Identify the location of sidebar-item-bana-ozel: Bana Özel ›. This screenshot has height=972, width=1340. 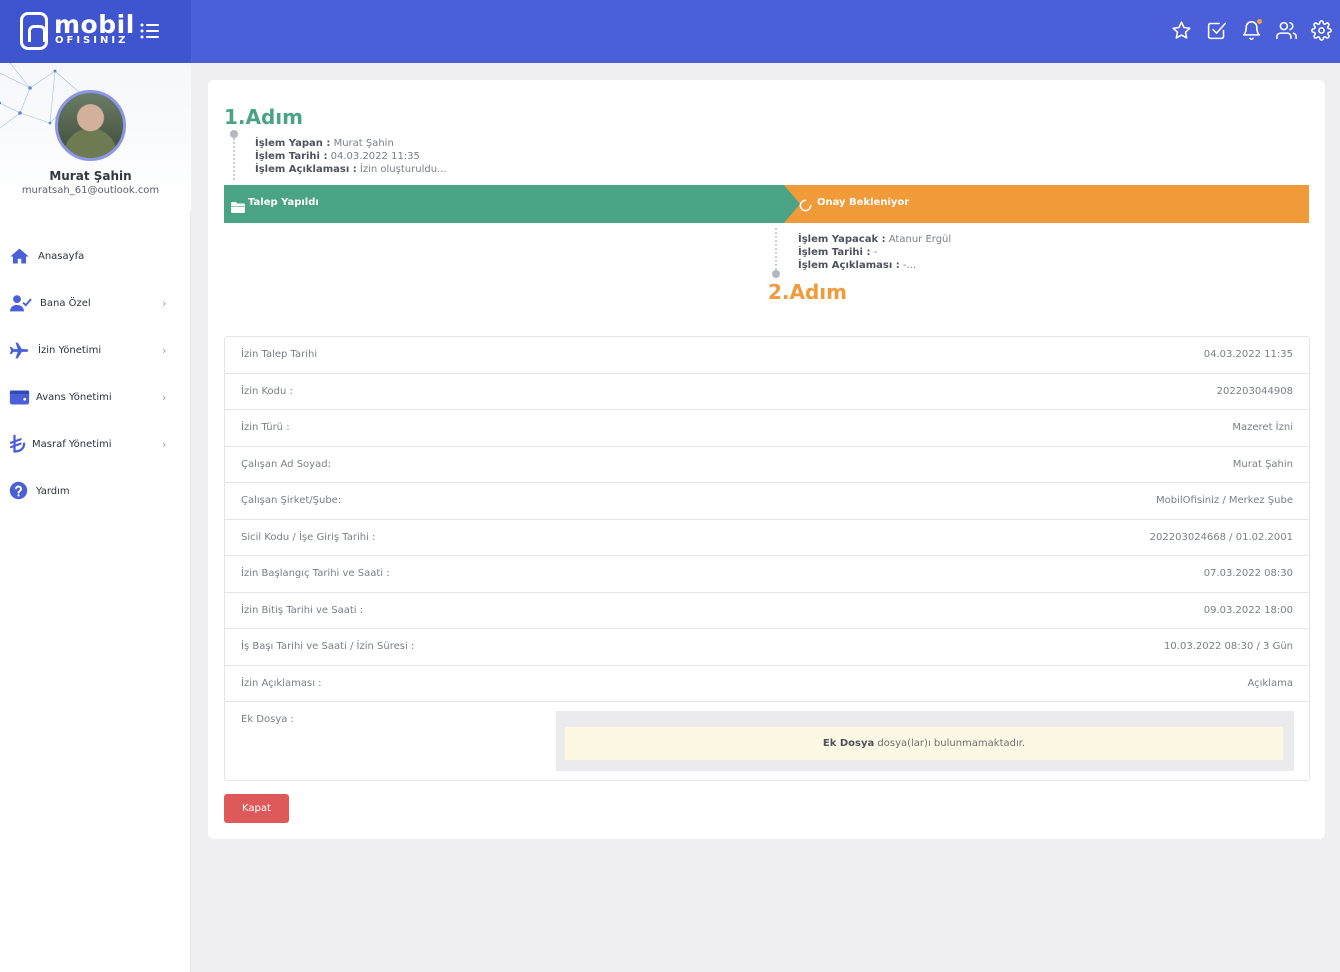
(95, 303).